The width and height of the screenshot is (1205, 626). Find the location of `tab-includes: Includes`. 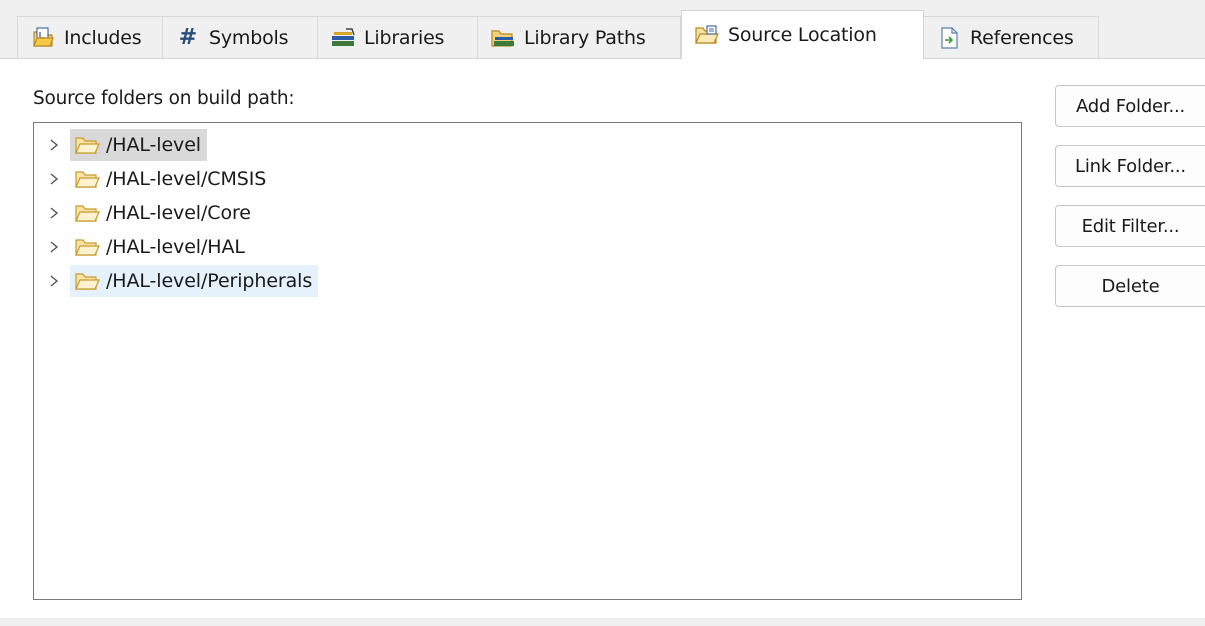

tab-includes: Includes is located at coordinates (90, 37).